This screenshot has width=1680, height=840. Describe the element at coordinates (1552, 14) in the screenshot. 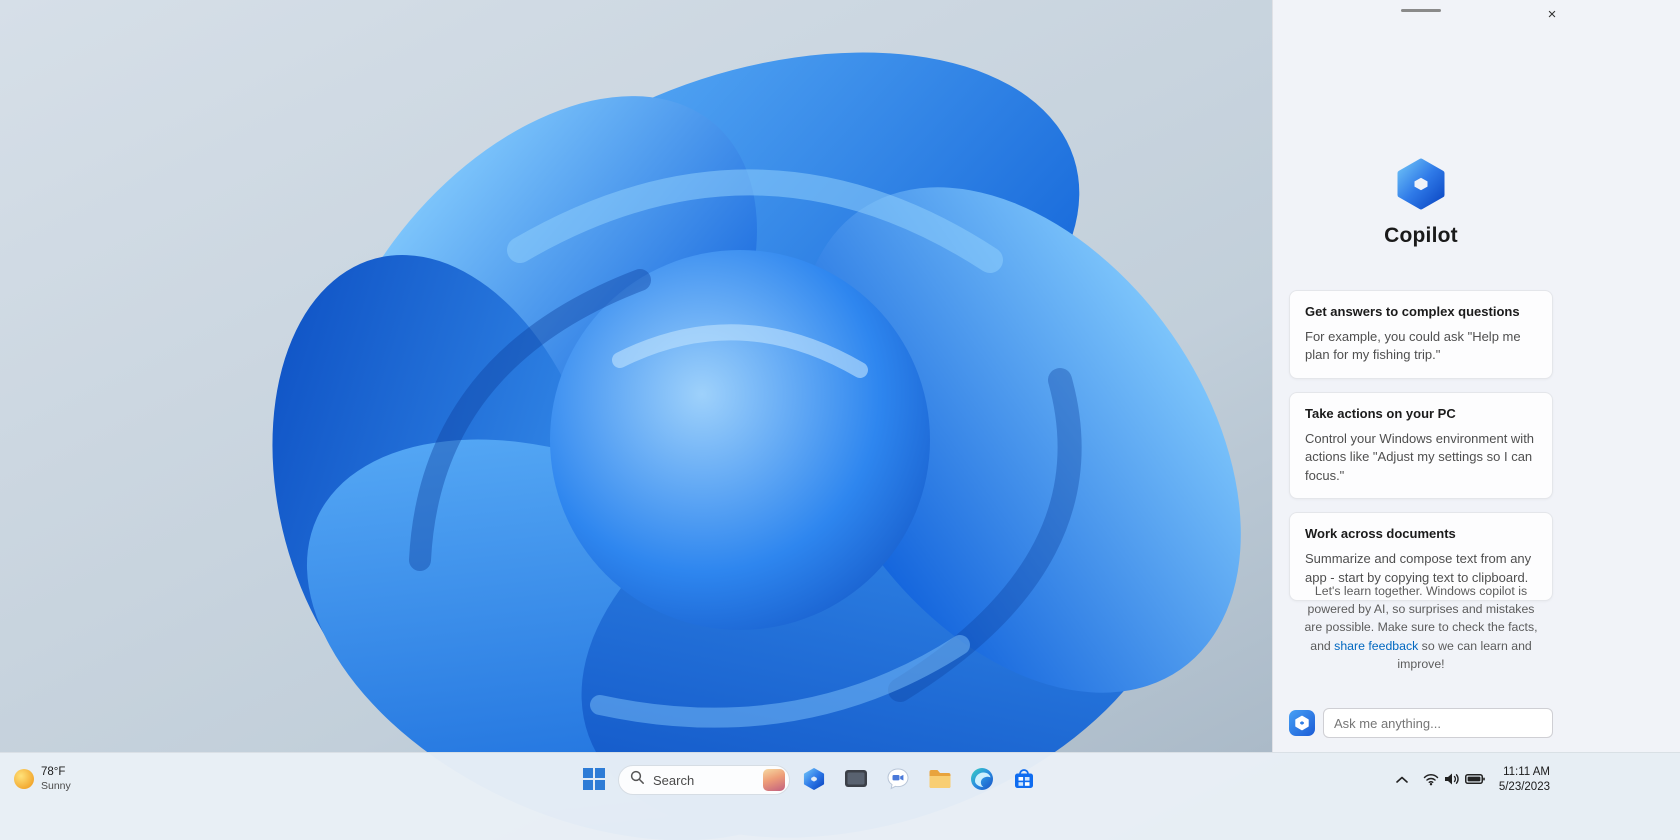

I see `close-button: ×` at that location.